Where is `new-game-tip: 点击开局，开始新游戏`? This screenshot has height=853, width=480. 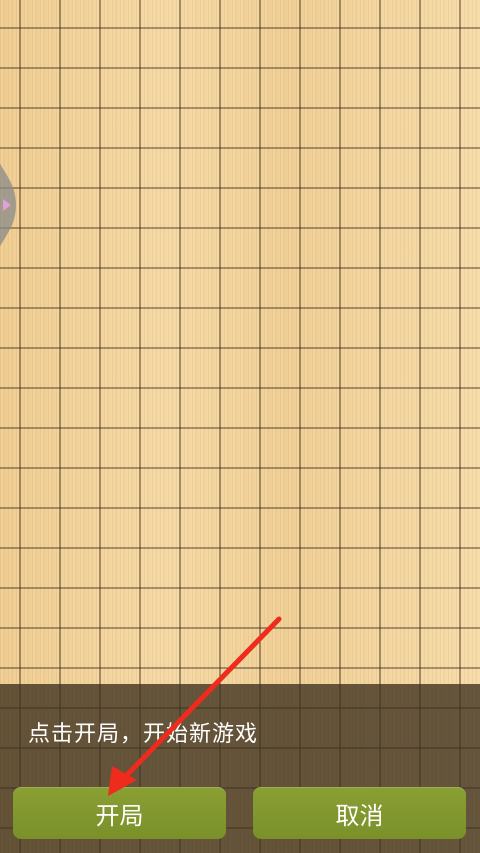
new-game-tip: 点击开局，开始新游戏 is located at coordinates (143, 734).